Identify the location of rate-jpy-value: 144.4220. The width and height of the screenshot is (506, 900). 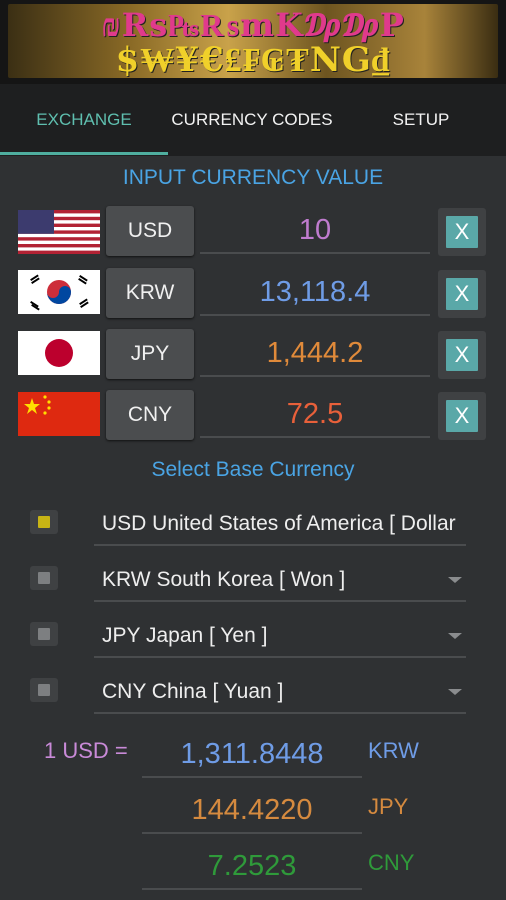
(252, 810).